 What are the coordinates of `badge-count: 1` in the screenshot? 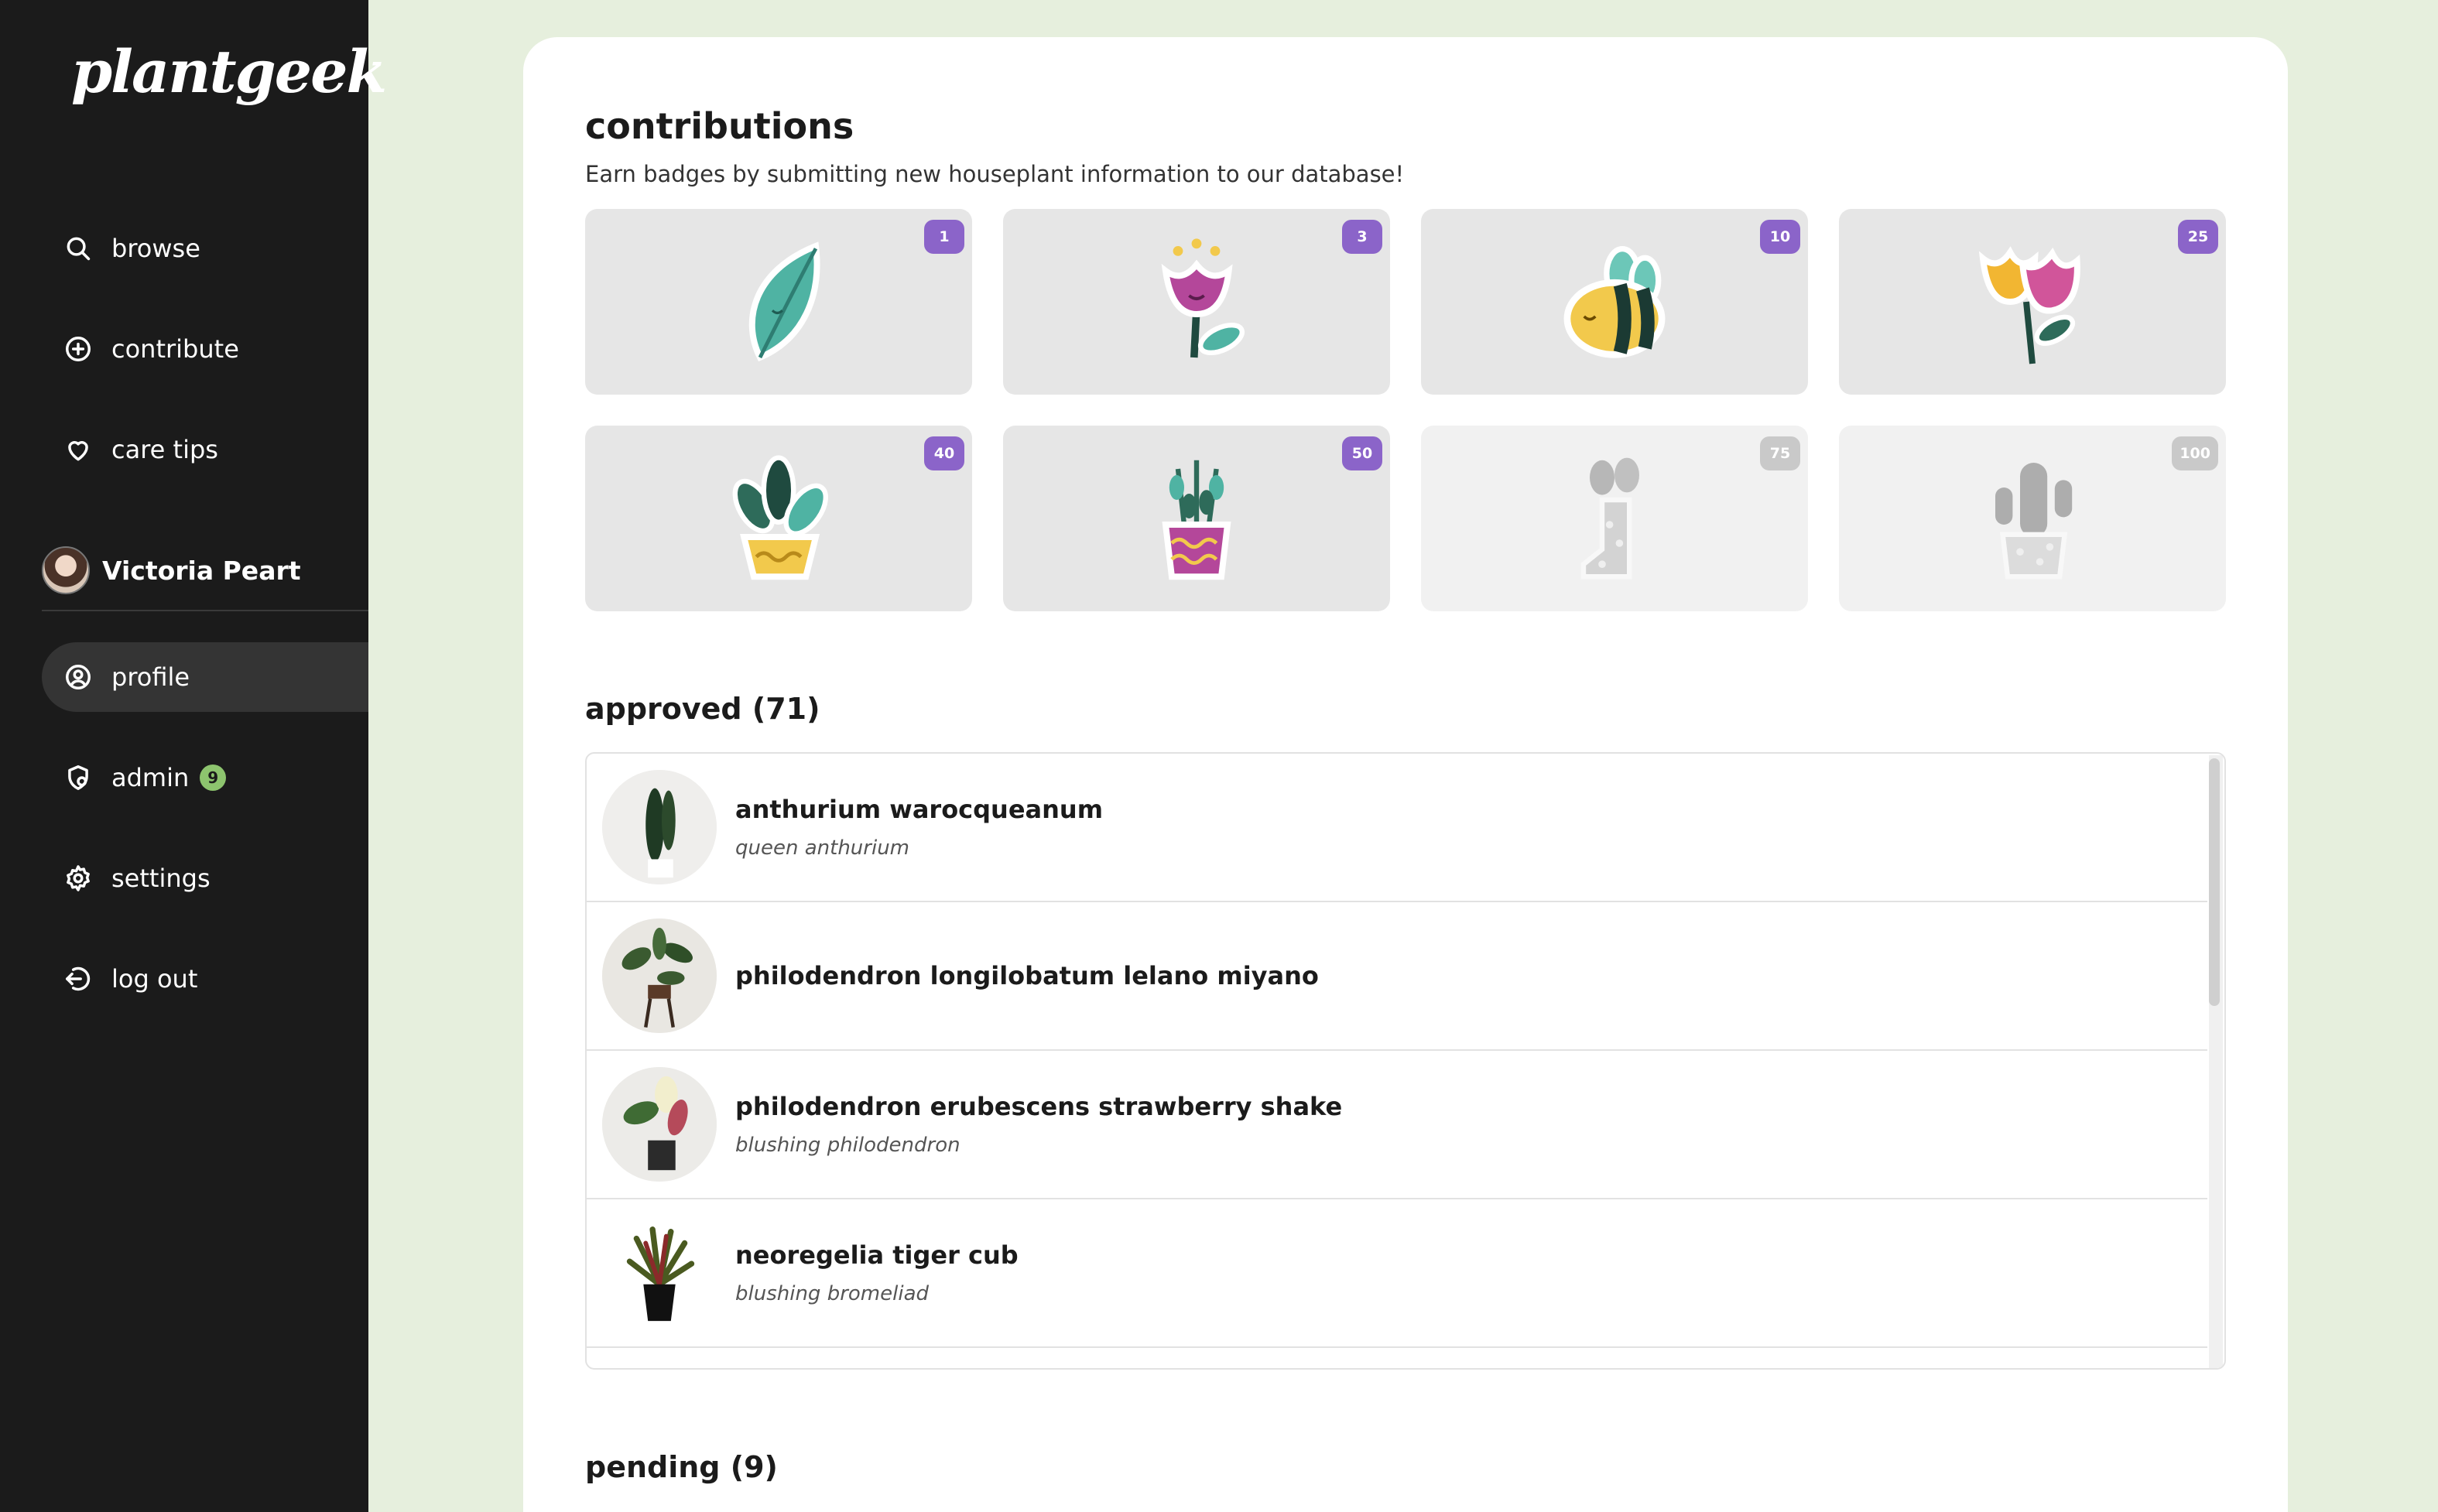 It's located at (944, 237).